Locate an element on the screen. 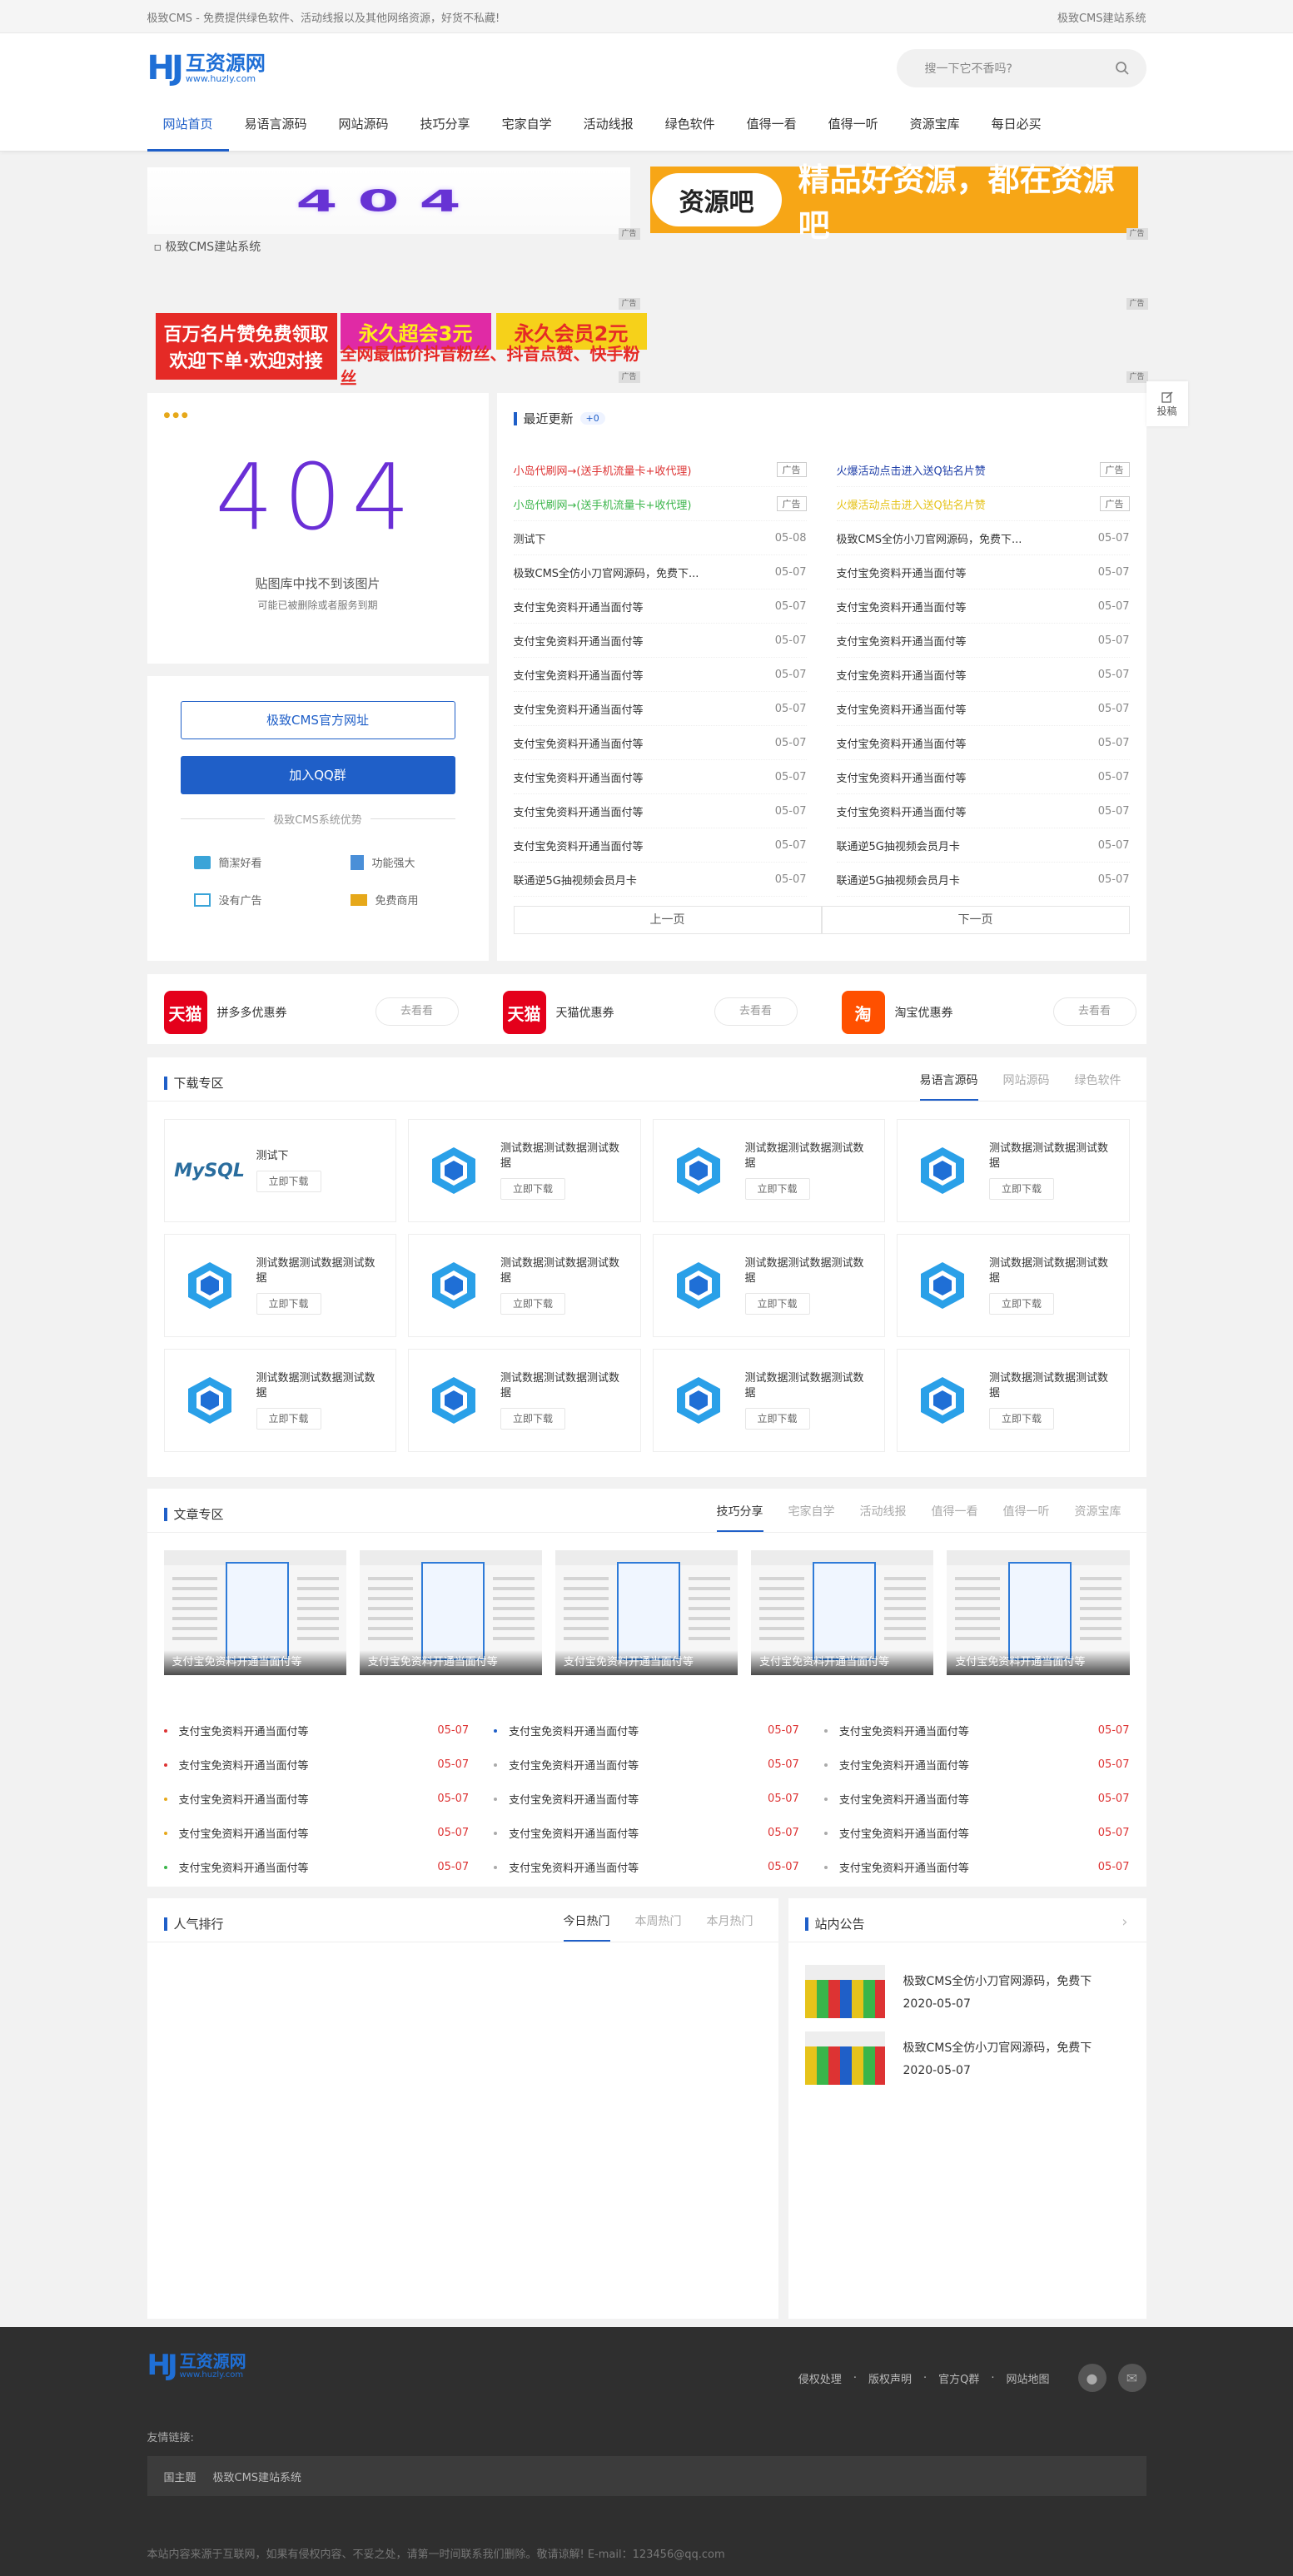 The width and height of the screenshot is (1293, 2576). download-item: MySQL 测试下 立即下载 is located at coordinates (279, 1170).